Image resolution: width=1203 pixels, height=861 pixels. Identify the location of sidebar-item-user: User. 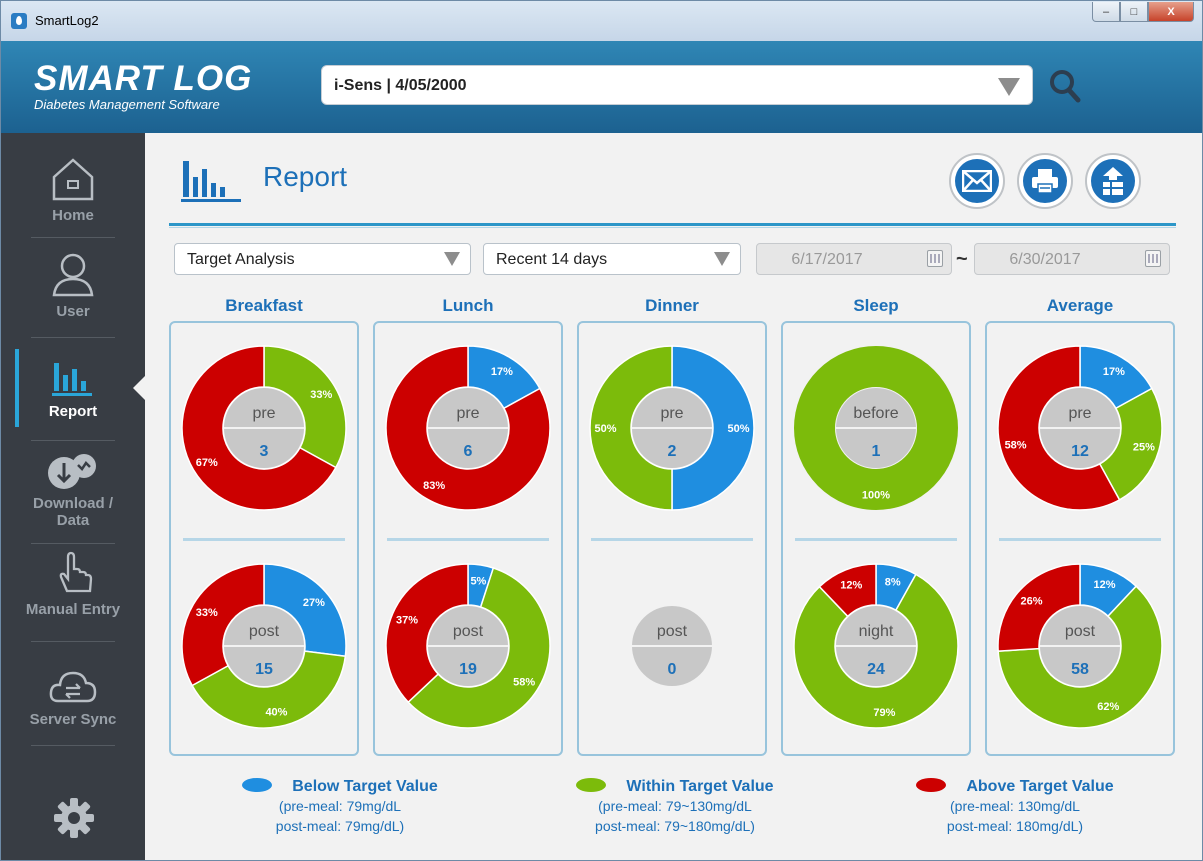
(73, 285).